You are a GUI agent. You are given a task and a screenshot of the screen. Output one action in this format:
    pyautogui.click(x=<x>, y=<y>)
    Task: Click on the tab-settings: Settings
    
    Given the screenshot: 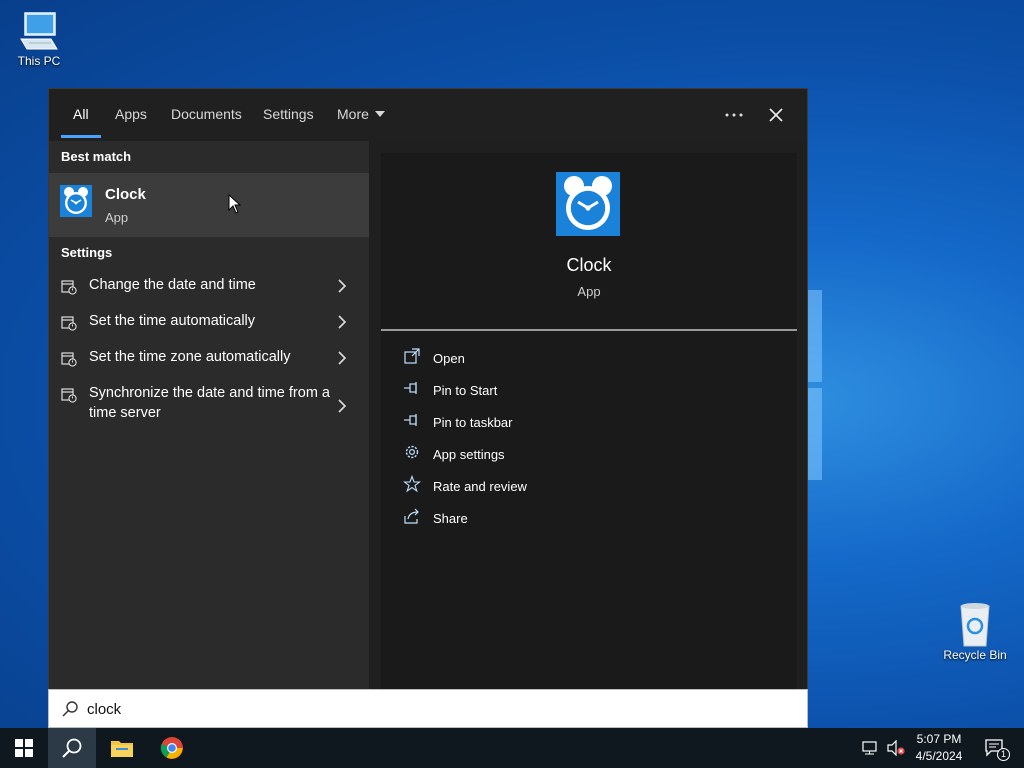 What is the action you would take?
    pyautogui.click(x=288, y=114)
    